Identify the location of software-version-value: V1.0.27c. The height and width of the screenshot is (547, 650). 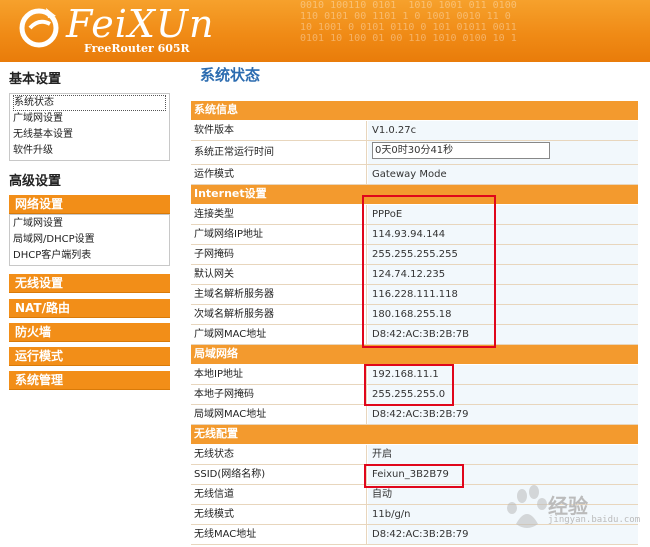
(503, 130).